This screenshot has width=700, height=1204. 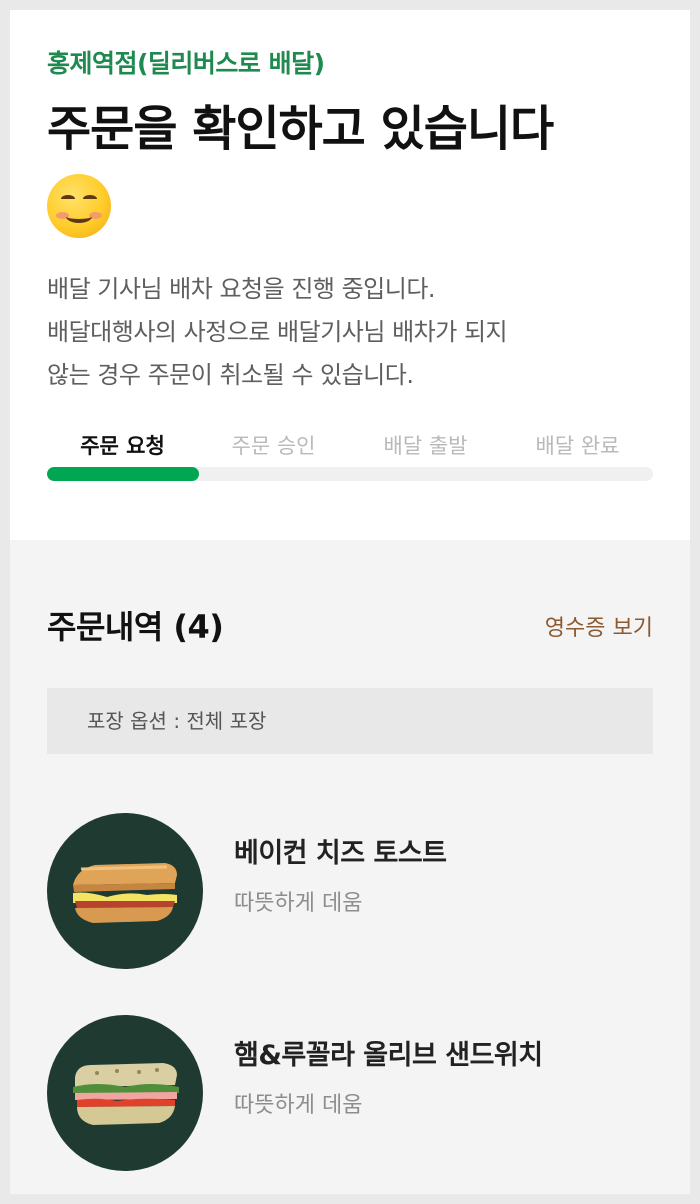 I want to click on description-line: 배달 기사님 배차 요청을 진행 중입니다., so click(x=241, y=289).